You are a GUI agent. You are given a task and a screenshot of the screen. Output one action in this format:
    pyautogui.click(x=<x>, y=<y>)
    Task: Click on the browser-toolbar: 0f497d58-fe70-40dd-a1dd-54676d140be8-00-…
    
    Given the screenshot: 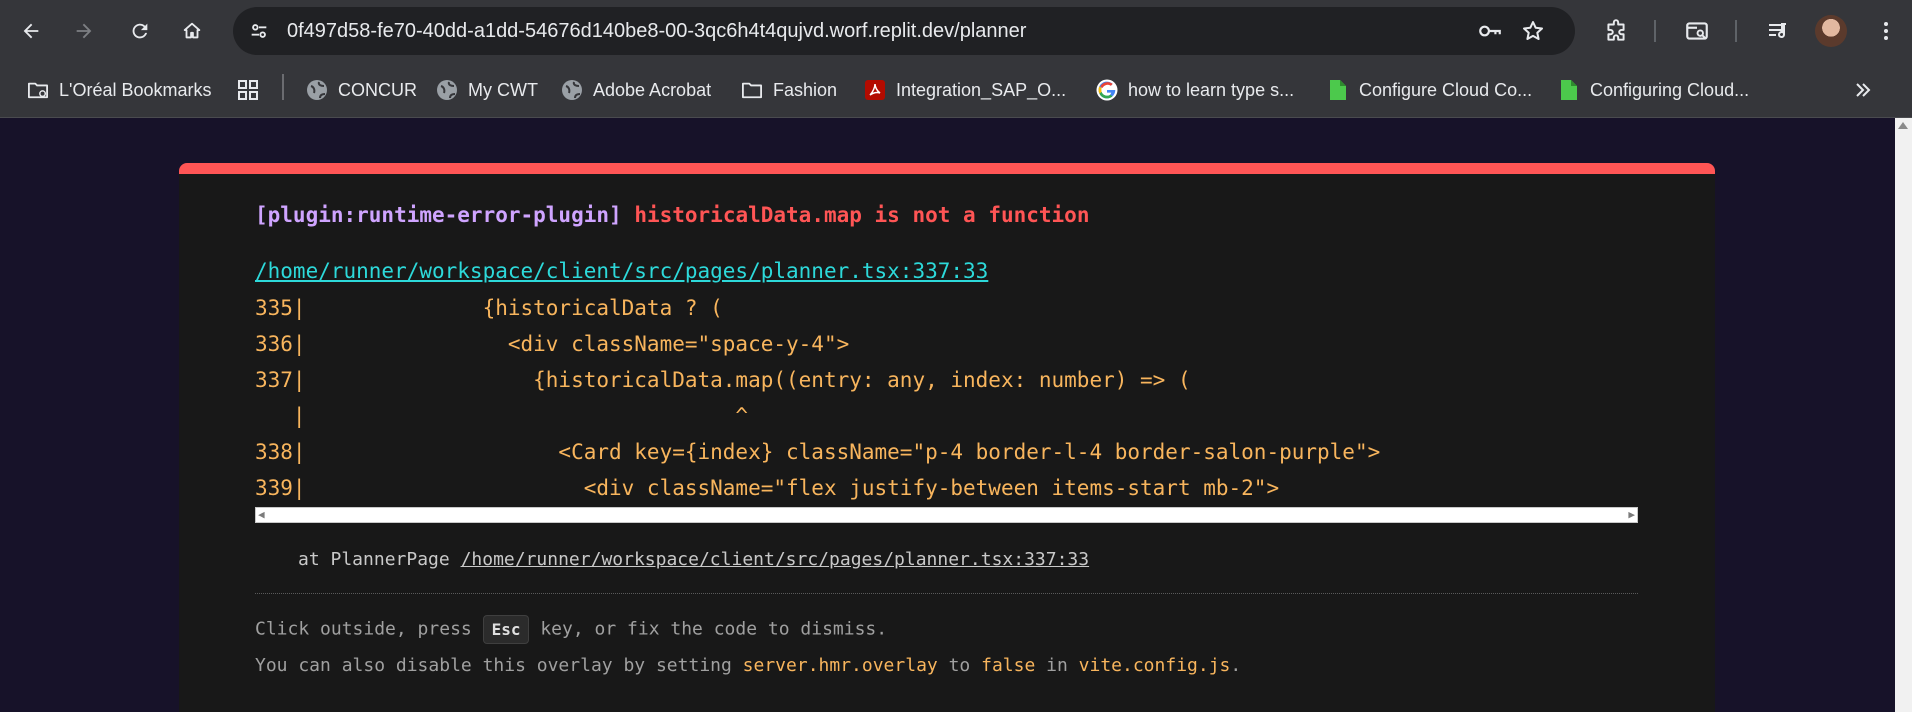 What is the action you would take?
    pyautogui.click(x=956, y=31)
    